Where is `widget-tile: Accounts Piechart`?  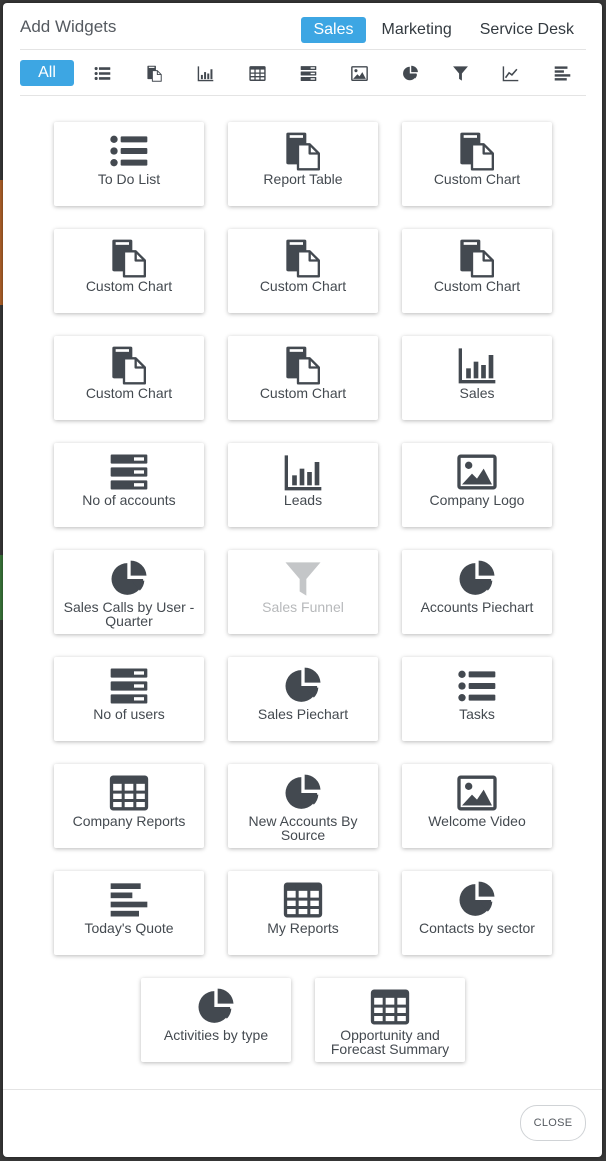
widget-tile: Accounts Piechart is located at coordinates (477, 592).